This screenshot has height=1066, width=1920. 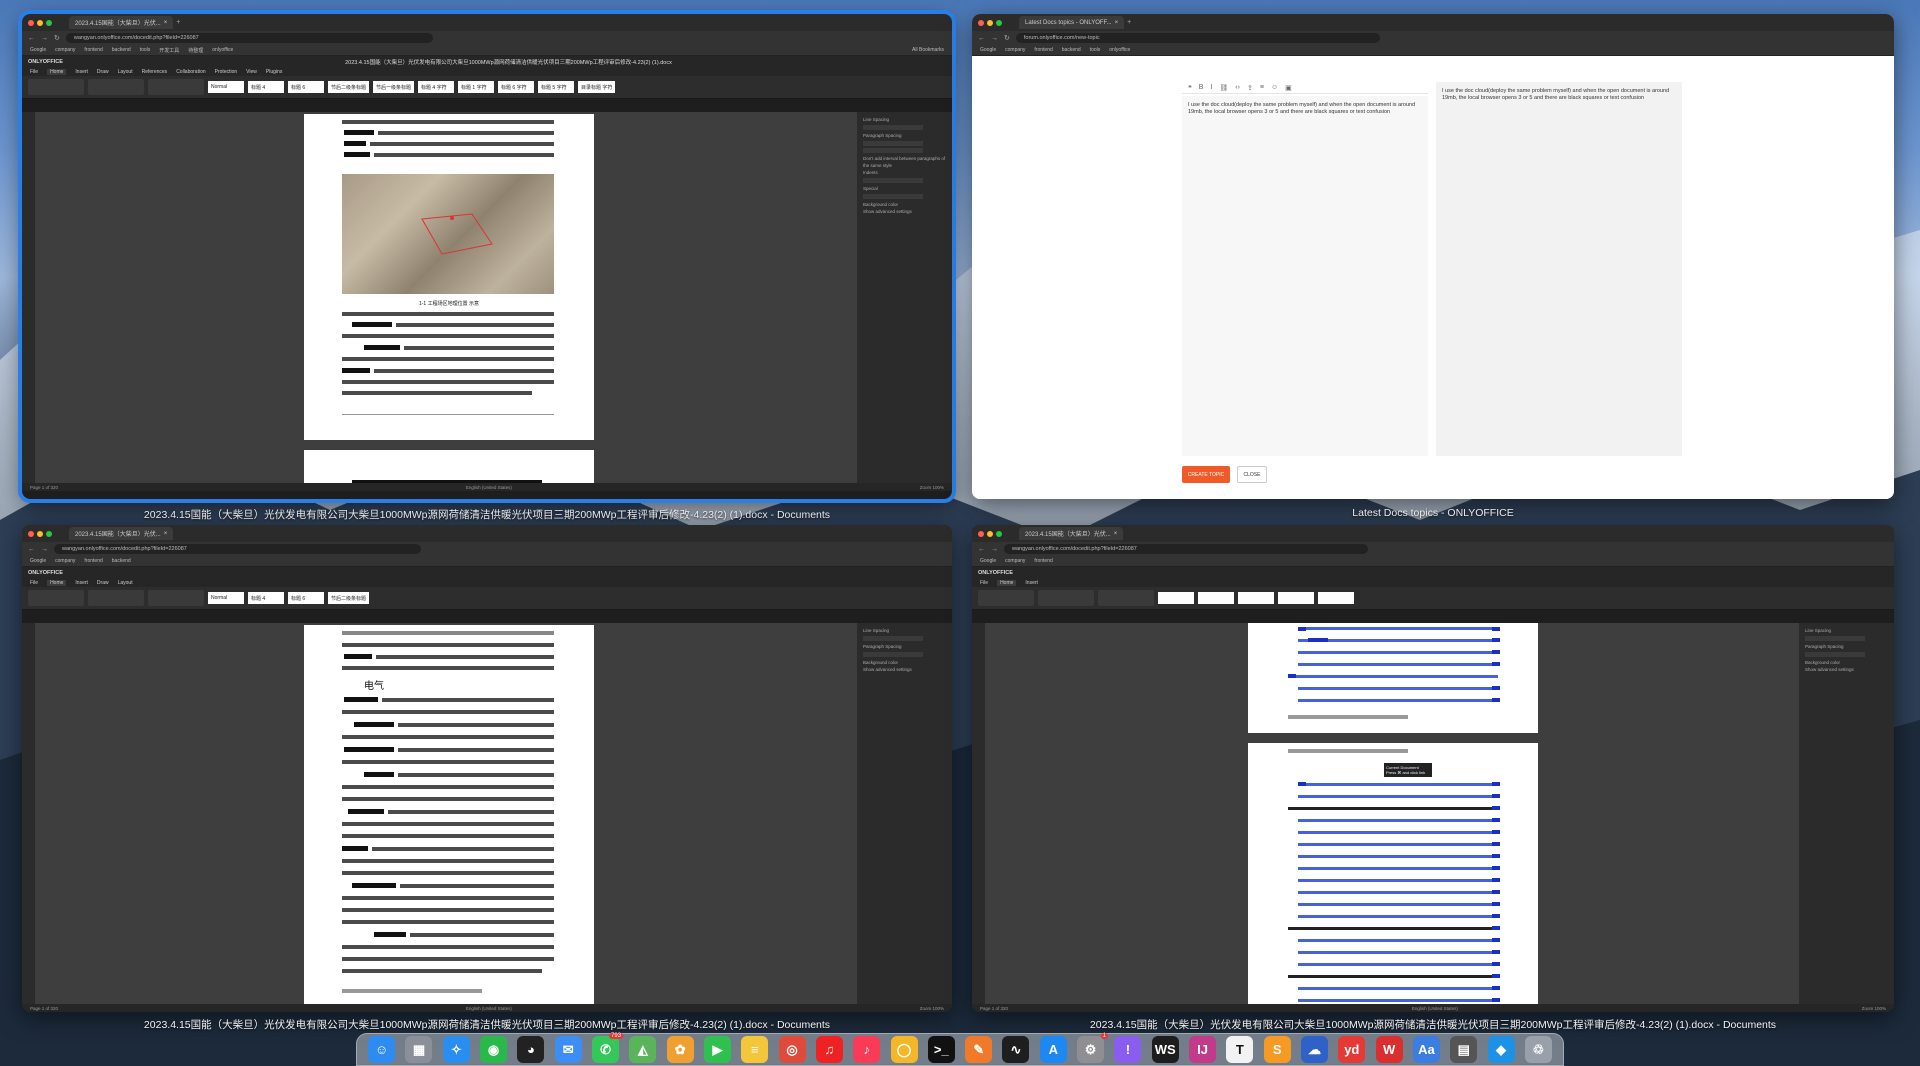 What do you see at coordinates (251, 72) in the screenshot?
I see `tab-view: View` at bounding box center [251, 72].